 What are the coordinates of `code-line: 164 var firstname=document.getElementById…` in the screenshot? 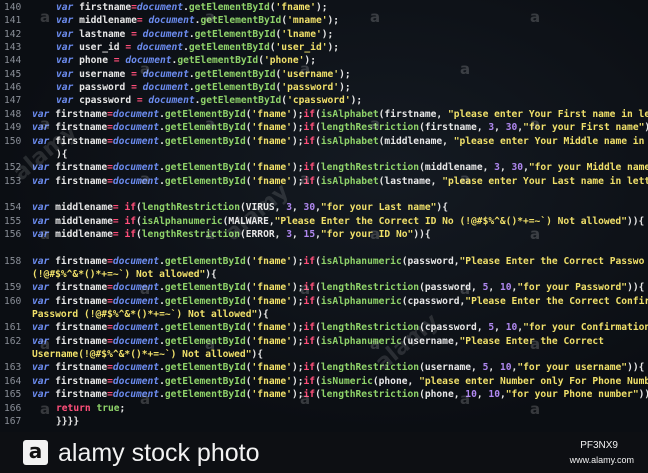 It's located at (324, 381).